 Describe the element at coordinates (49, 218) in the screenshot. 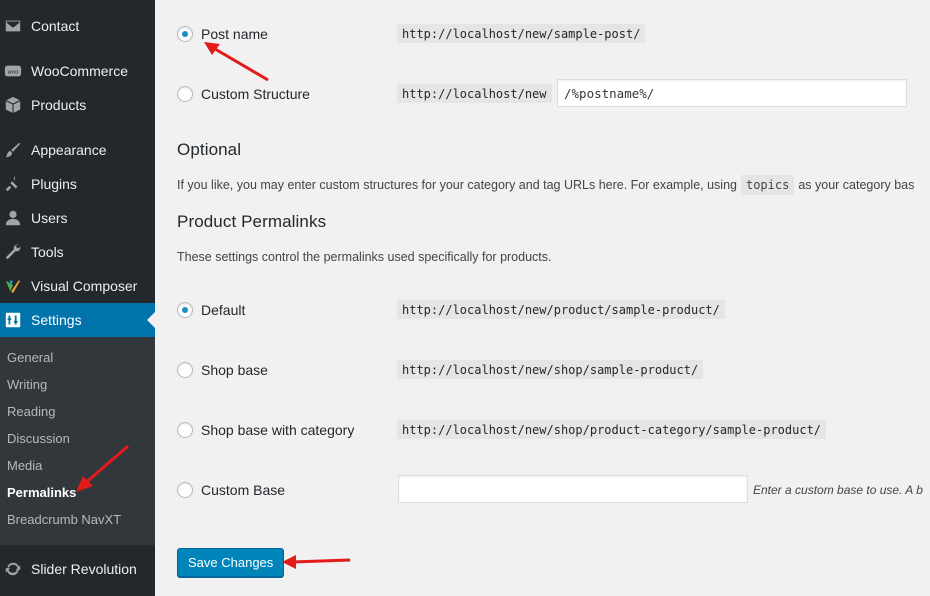

I see `sidebar-item-label: Users` at that location.